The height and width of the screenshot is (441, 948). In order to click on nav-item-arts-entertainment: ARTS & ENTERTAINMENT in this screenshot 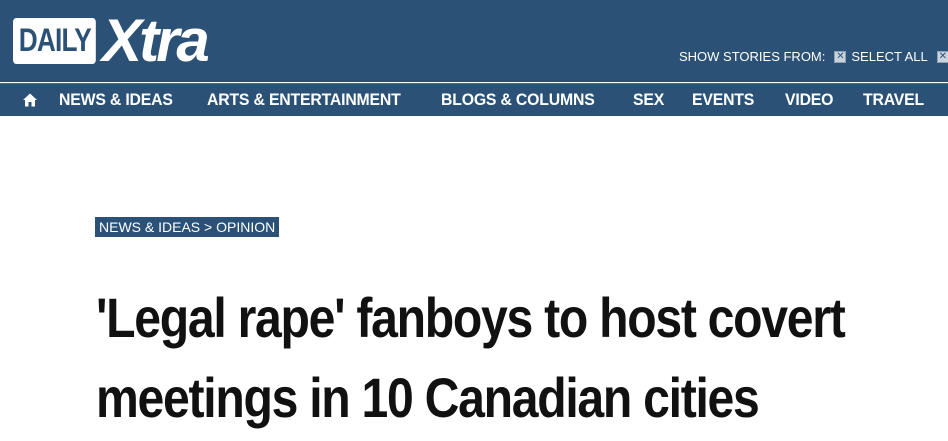, I will do `click(304, 100)`.